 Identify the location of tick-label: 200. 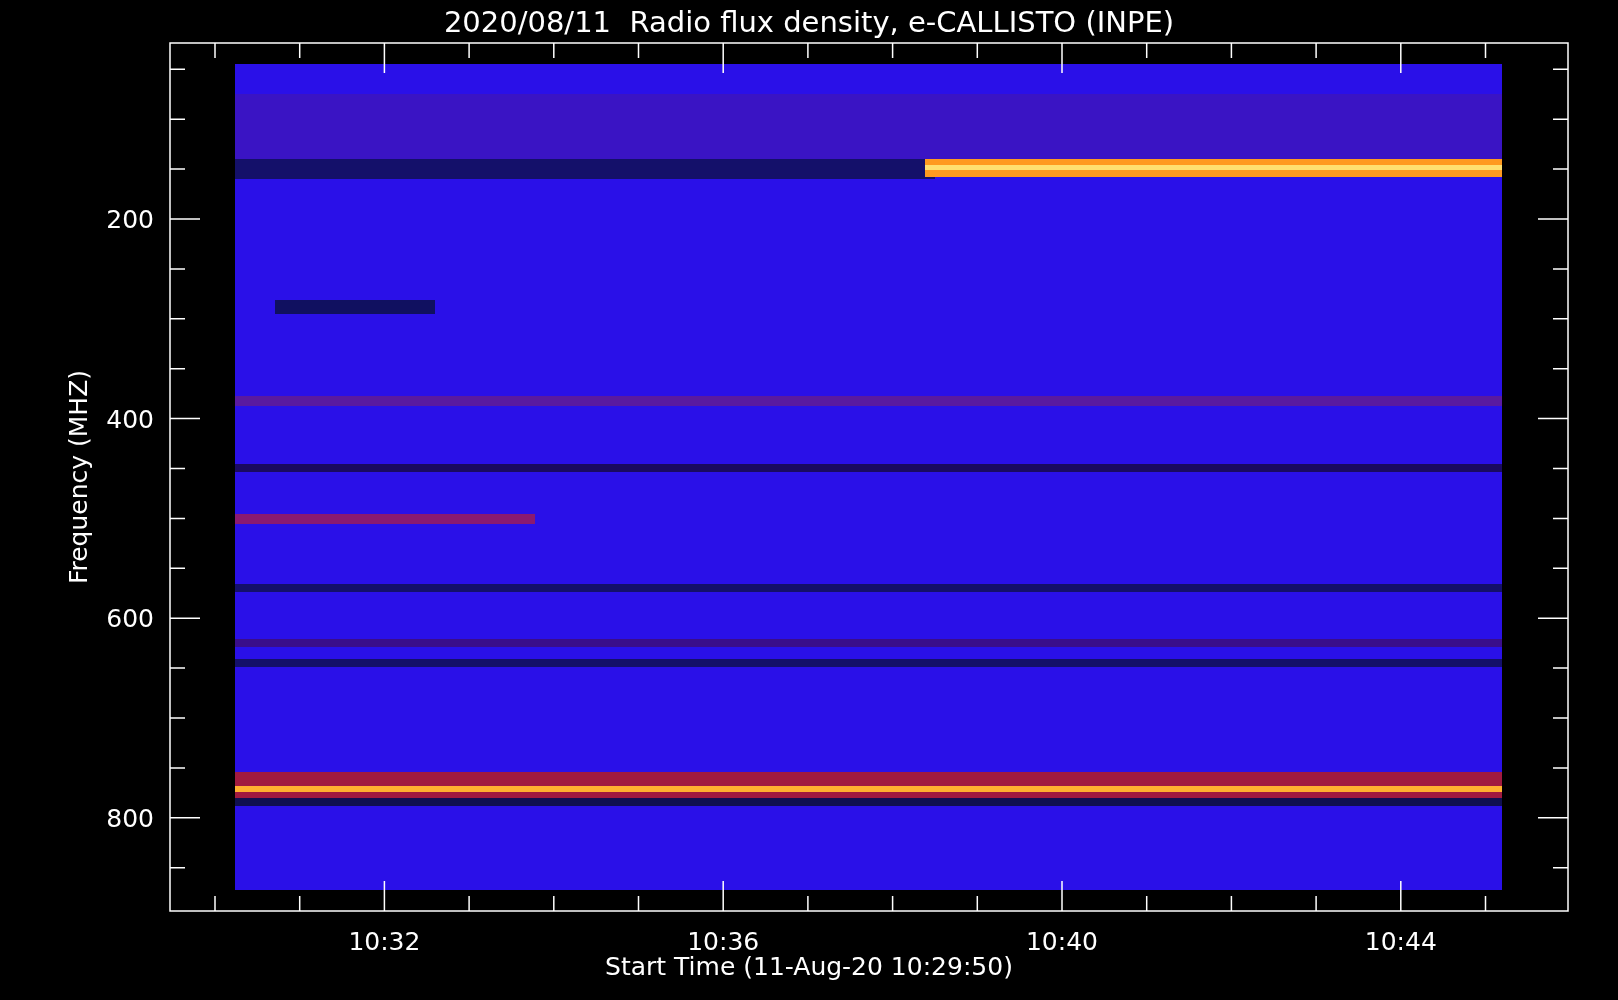
(130, 219).